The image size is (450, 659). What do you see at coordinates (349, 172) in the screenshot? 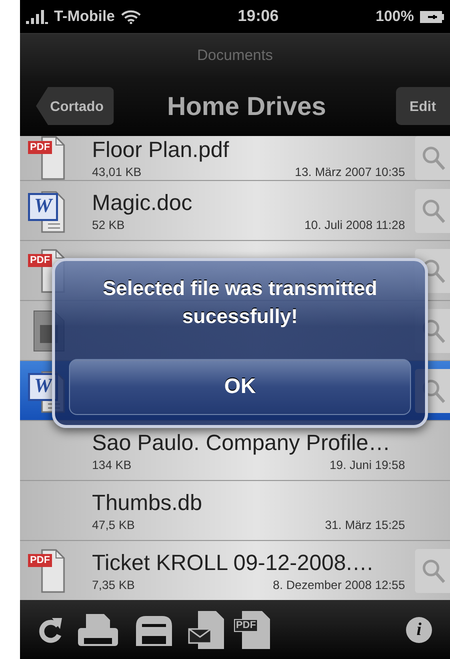
I see `file-date: 13. März 2007 10:35` at bounding box center [349, 172].